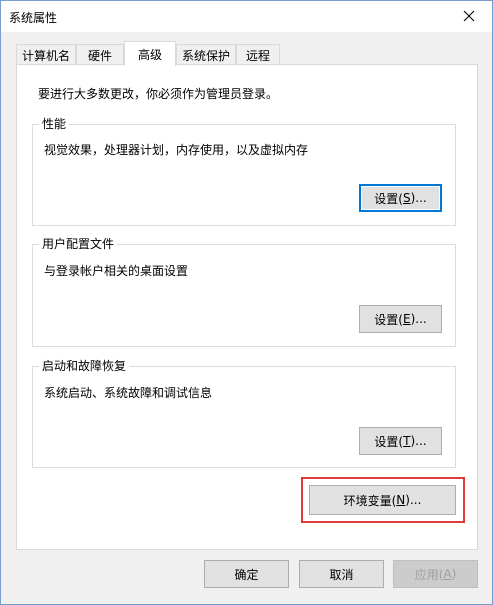  Describe the element at coordinates (246, 16) in the screenshot. I see `title-bar: 系统属性` at that location.